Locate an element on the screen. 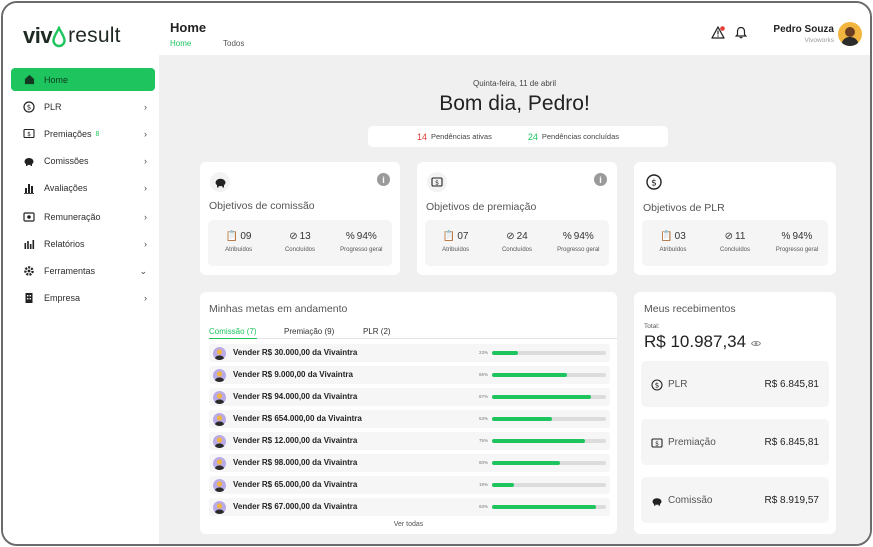 The height and width of the screenshot is (547, 873). stat-value: 07 is located at coordinates (463, 236).